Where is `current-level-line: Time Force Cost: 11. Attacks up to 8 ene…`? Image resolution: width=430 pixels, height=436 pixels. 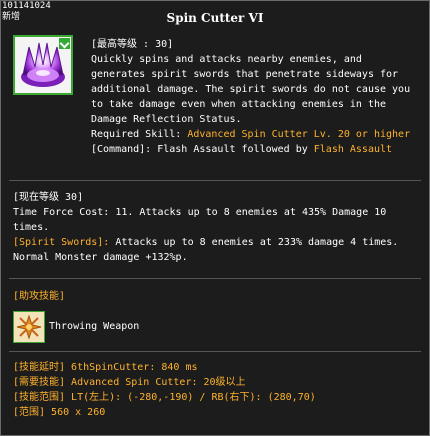 current-level-line: Time Force Cost: 11. Attacks up to 8 ene… is located at coordinates (200, 212).